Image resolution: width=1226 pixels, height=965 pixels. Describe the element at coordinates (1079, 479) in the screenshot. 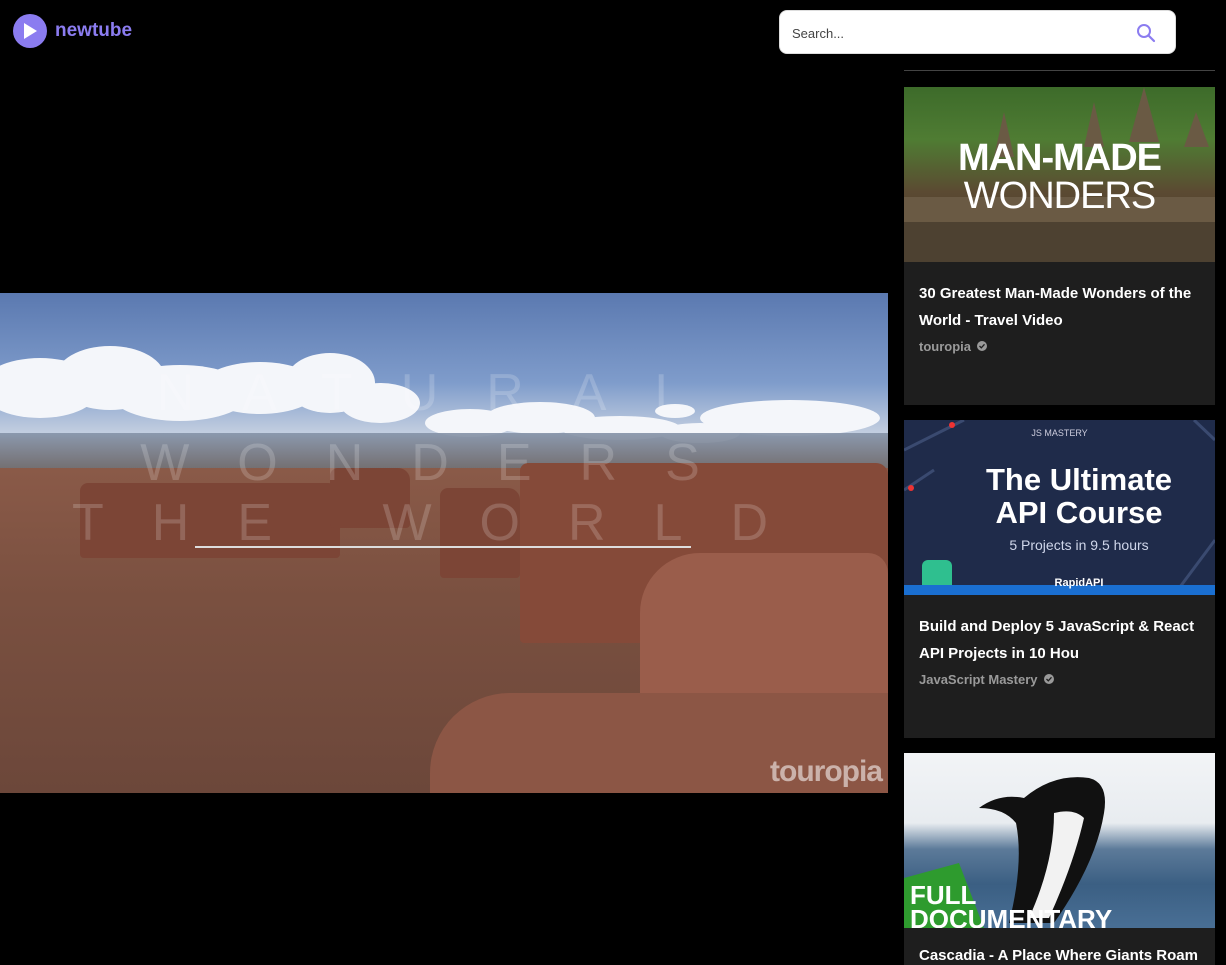

I see `thumbnail-text: The Ultimate` at that location.